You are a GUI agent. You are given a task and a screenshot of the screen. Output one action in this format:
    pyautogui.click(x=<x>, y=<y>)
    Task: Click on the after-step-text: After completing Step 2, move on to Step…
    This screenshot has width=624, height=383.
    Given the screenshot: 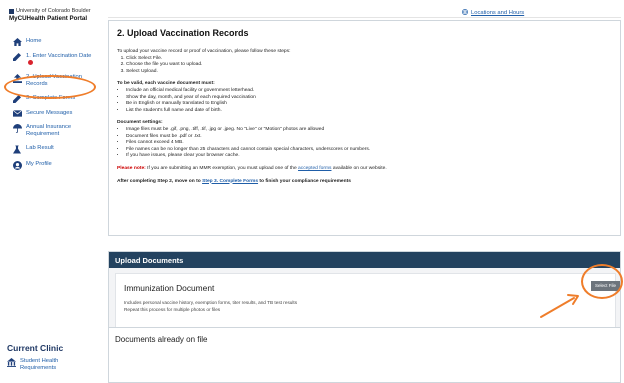 What is the action you would take?
    pyautogui.click(x=364, y=182)
    